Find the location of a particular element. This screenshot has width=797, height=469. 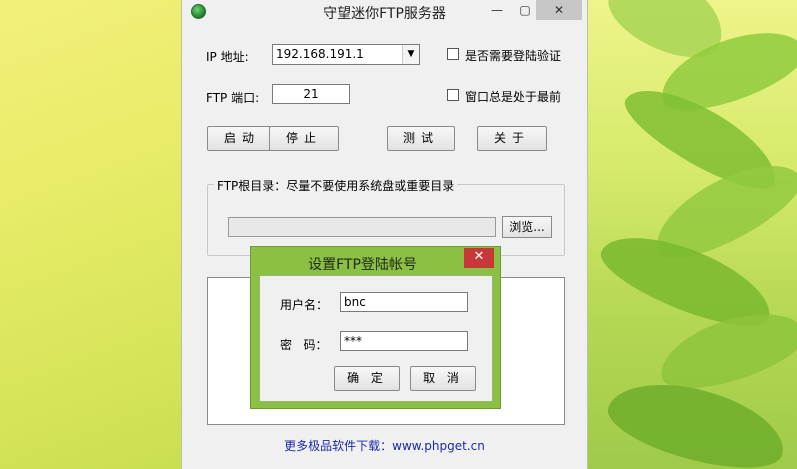

require-login-label: 是否需要登陆验证 is located at coordinates (513, 56).